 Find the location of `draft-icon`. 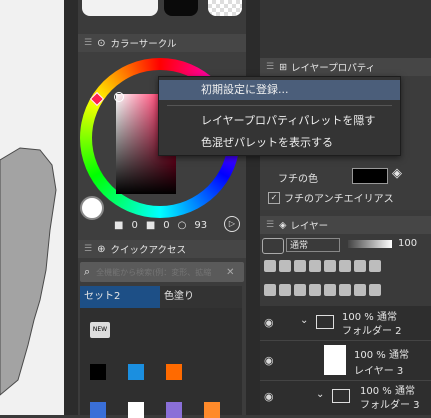

draft-icon is located at coordinates (360, 266).